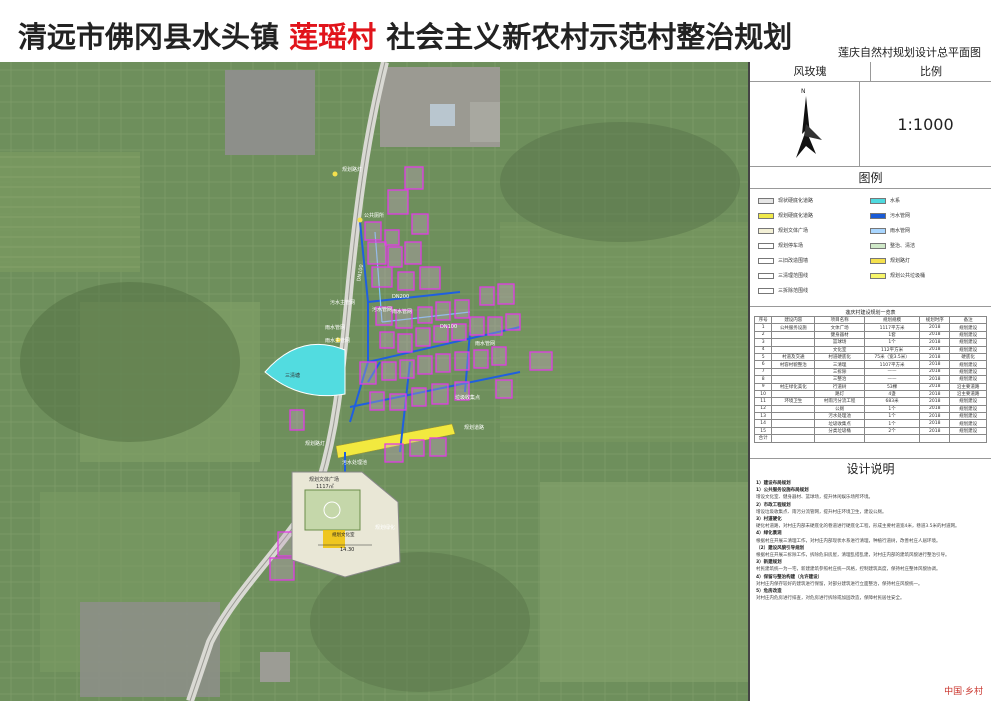  What do you see at coordinates (347, 550) in the screenshot?
I see `map-label-dims: 14.30` at bounding box center [347, 550].